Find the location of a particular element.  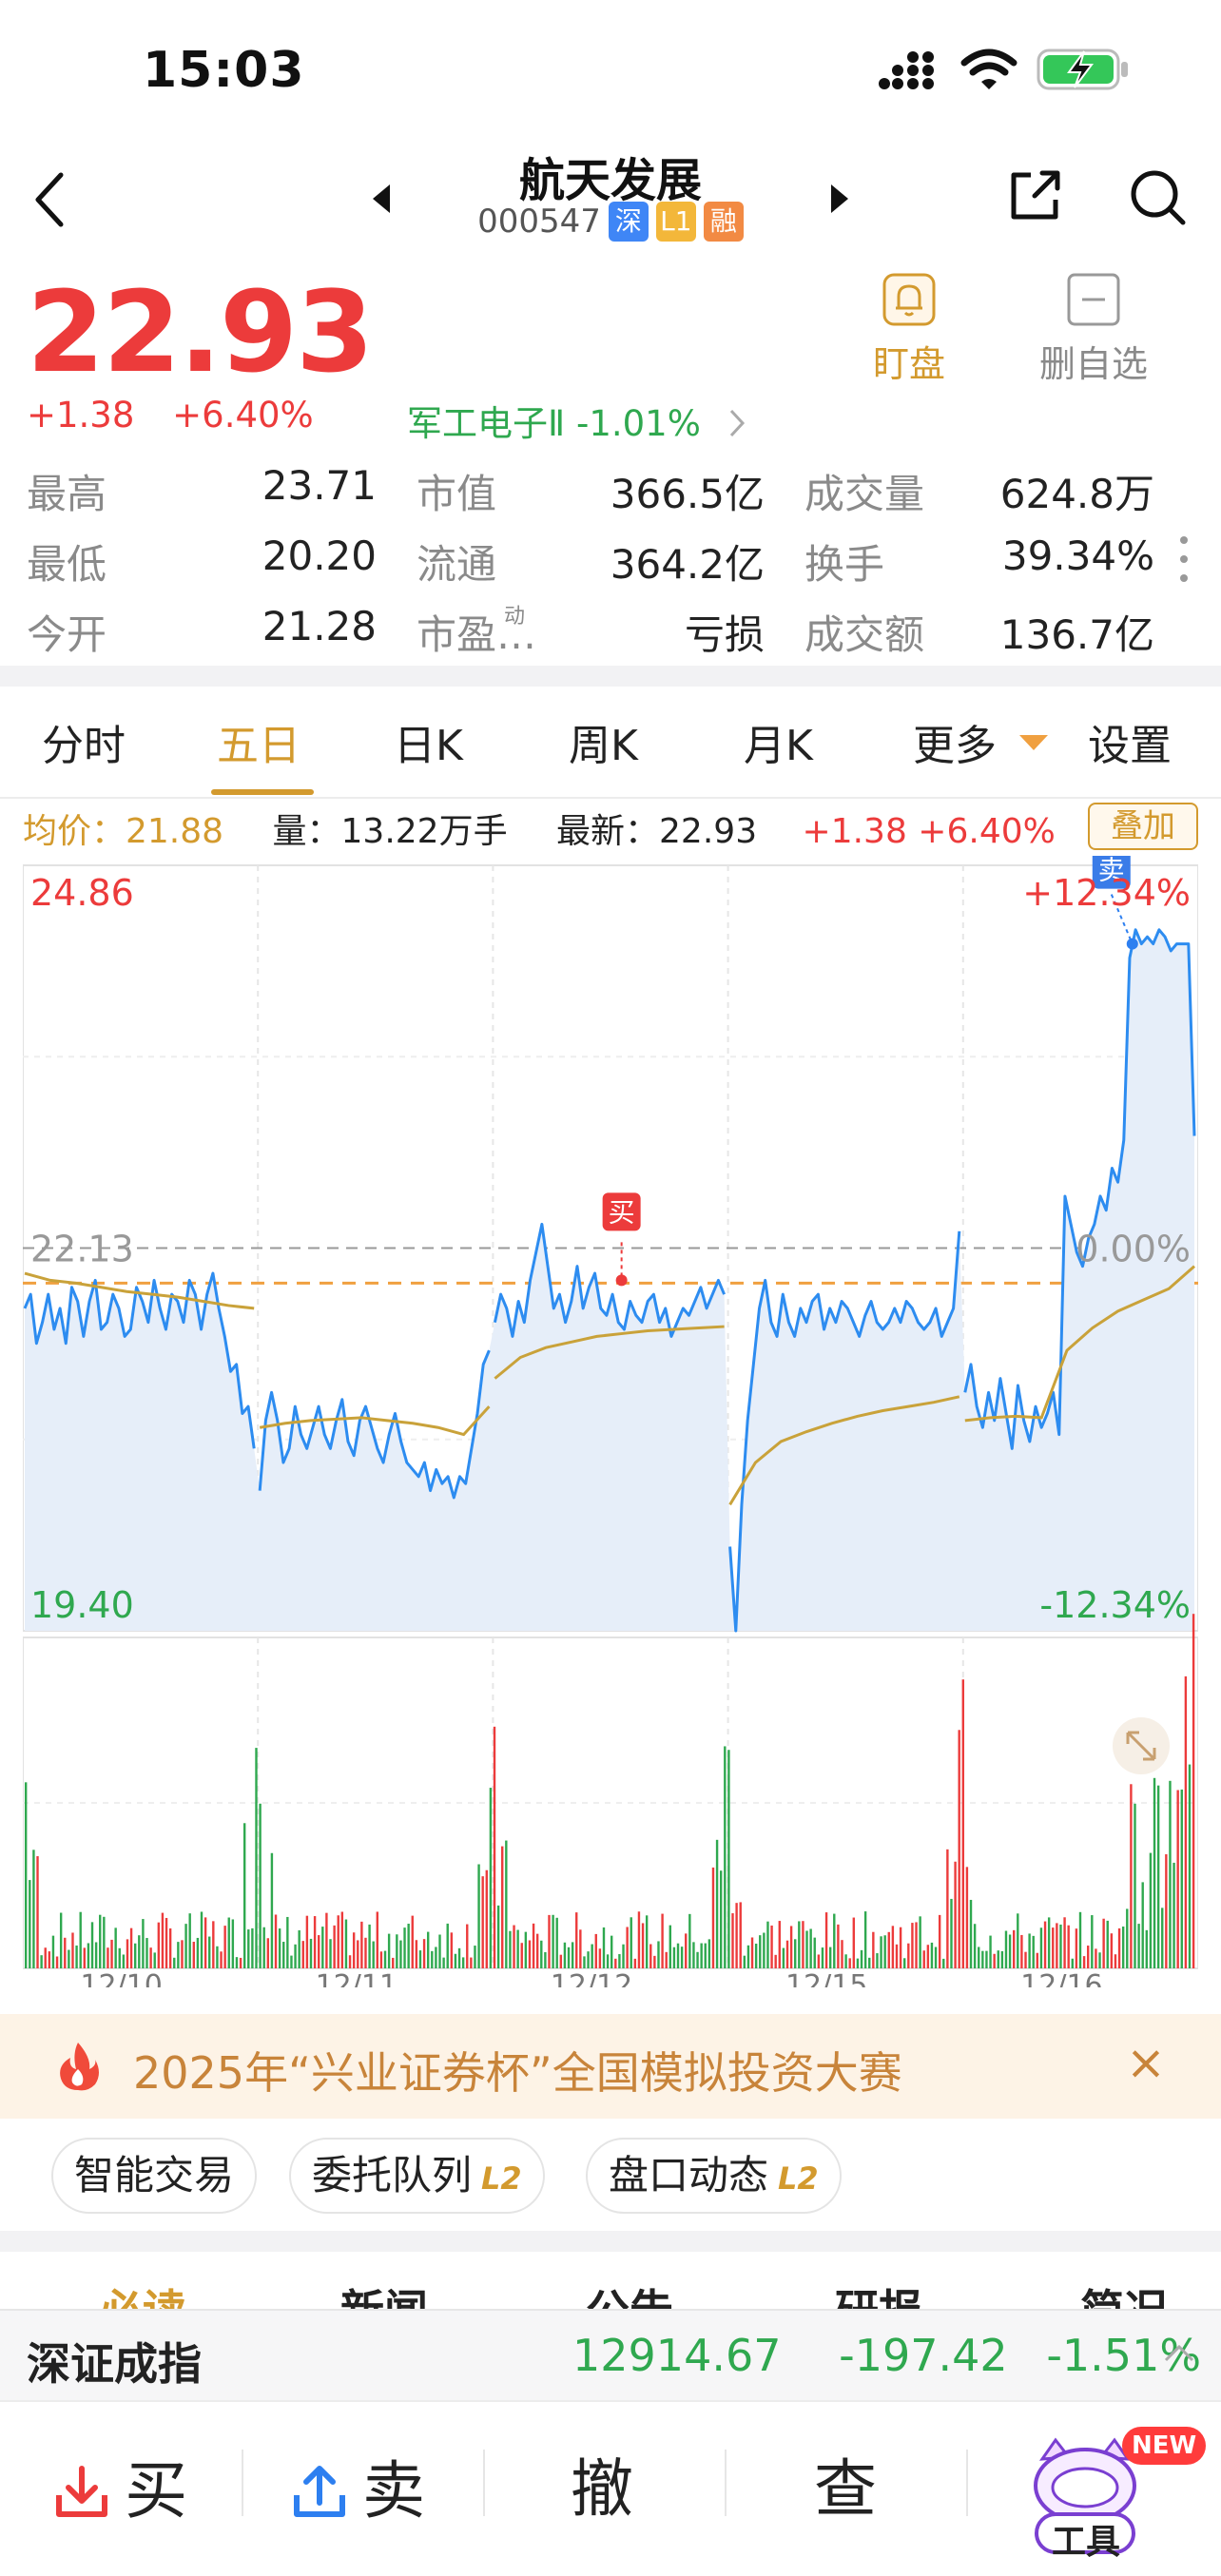

tab-must-read: 必读 is located at coordinates (142, 2292).